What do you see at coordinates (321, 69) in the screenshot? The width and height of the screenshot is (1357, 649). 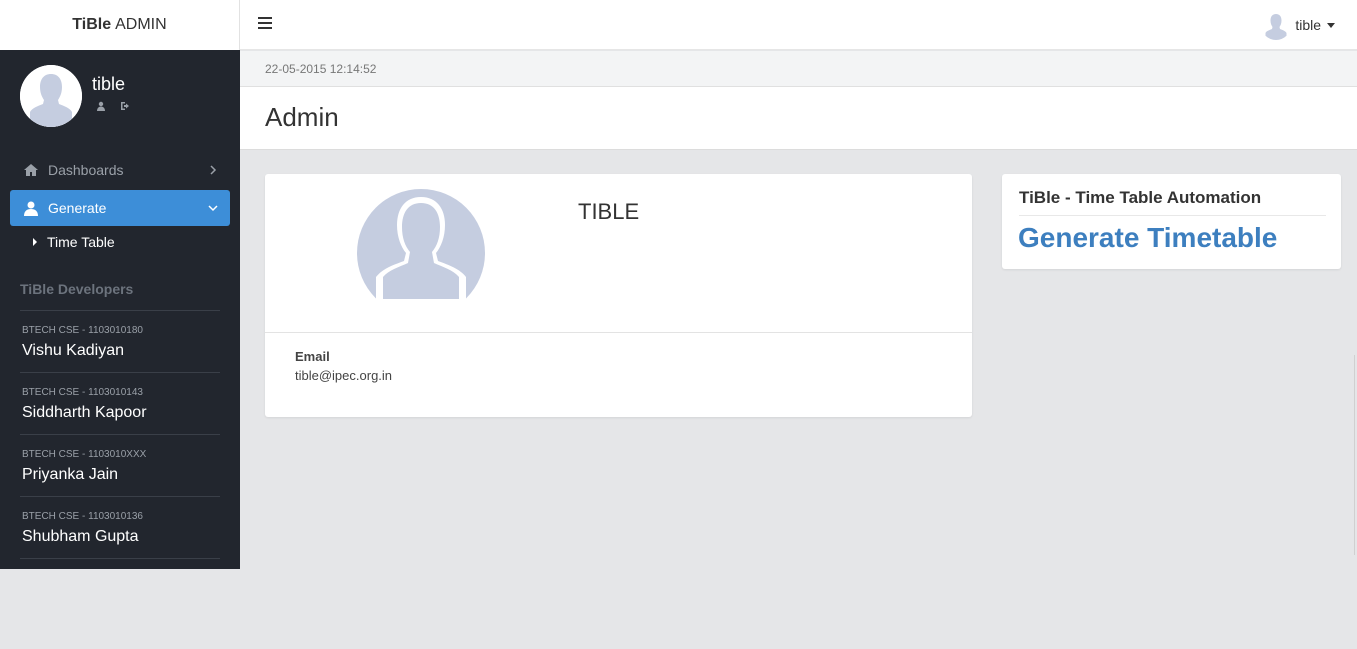 I see `current-datetime: 22-05-2015 12:14:52` at bounding box center [321, 69].